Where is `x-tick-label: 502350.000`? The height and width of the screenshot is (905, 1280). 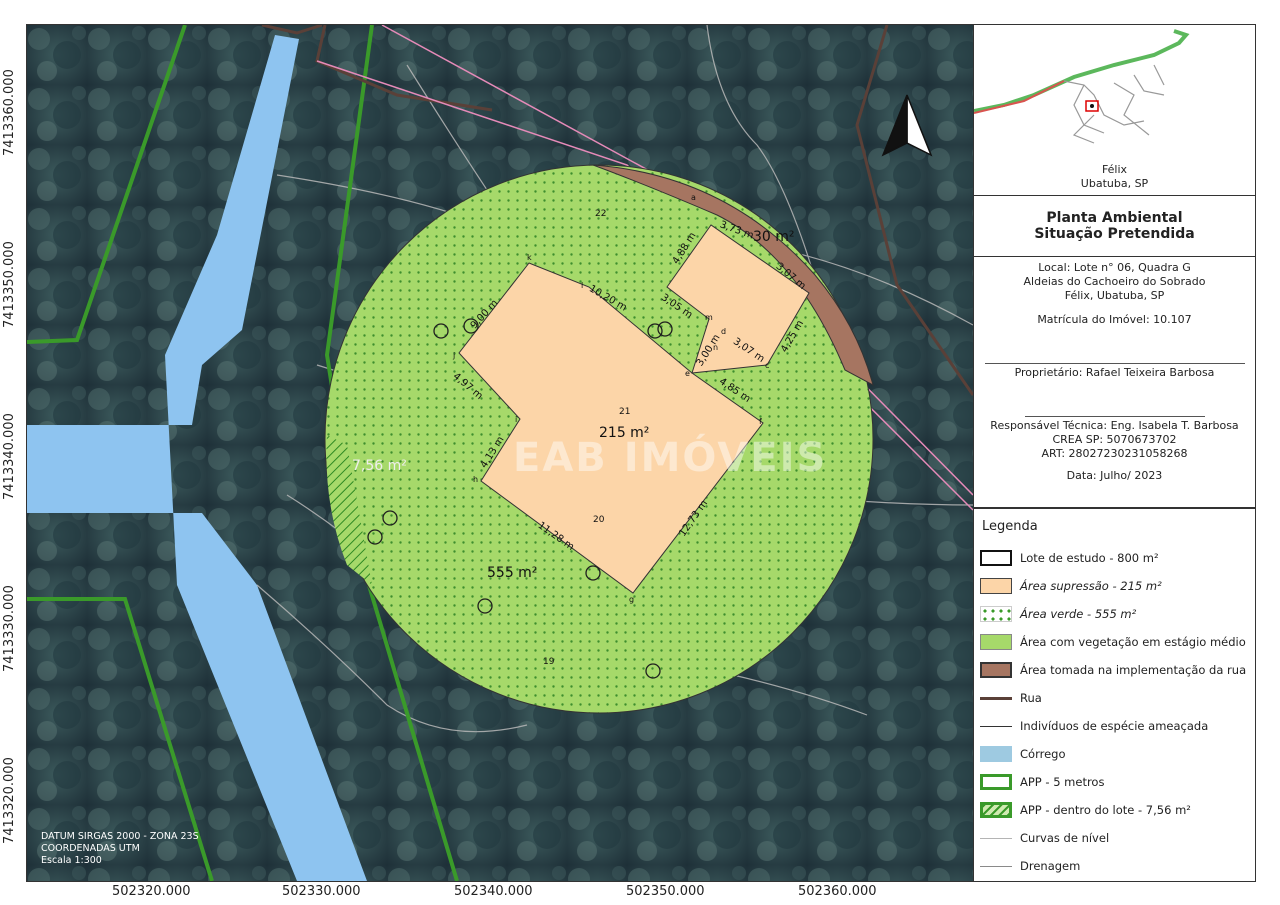 x-tick-label: 502350.000 is located at coordinates (665, 891).